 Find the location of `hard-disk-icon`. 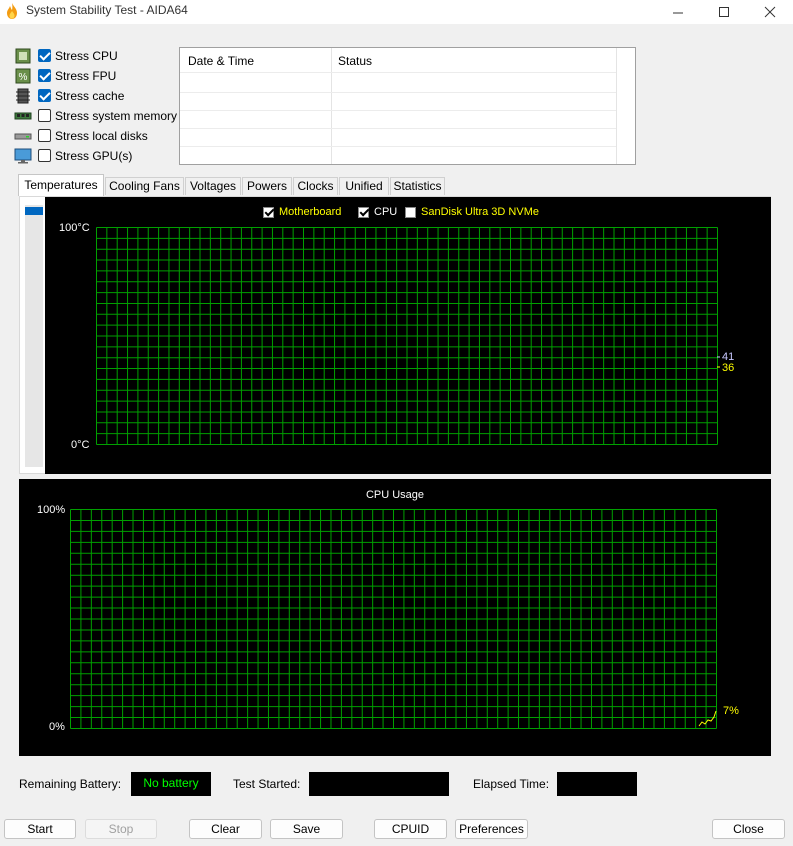

hard-disk-icon is located at coordinates (23, 136).